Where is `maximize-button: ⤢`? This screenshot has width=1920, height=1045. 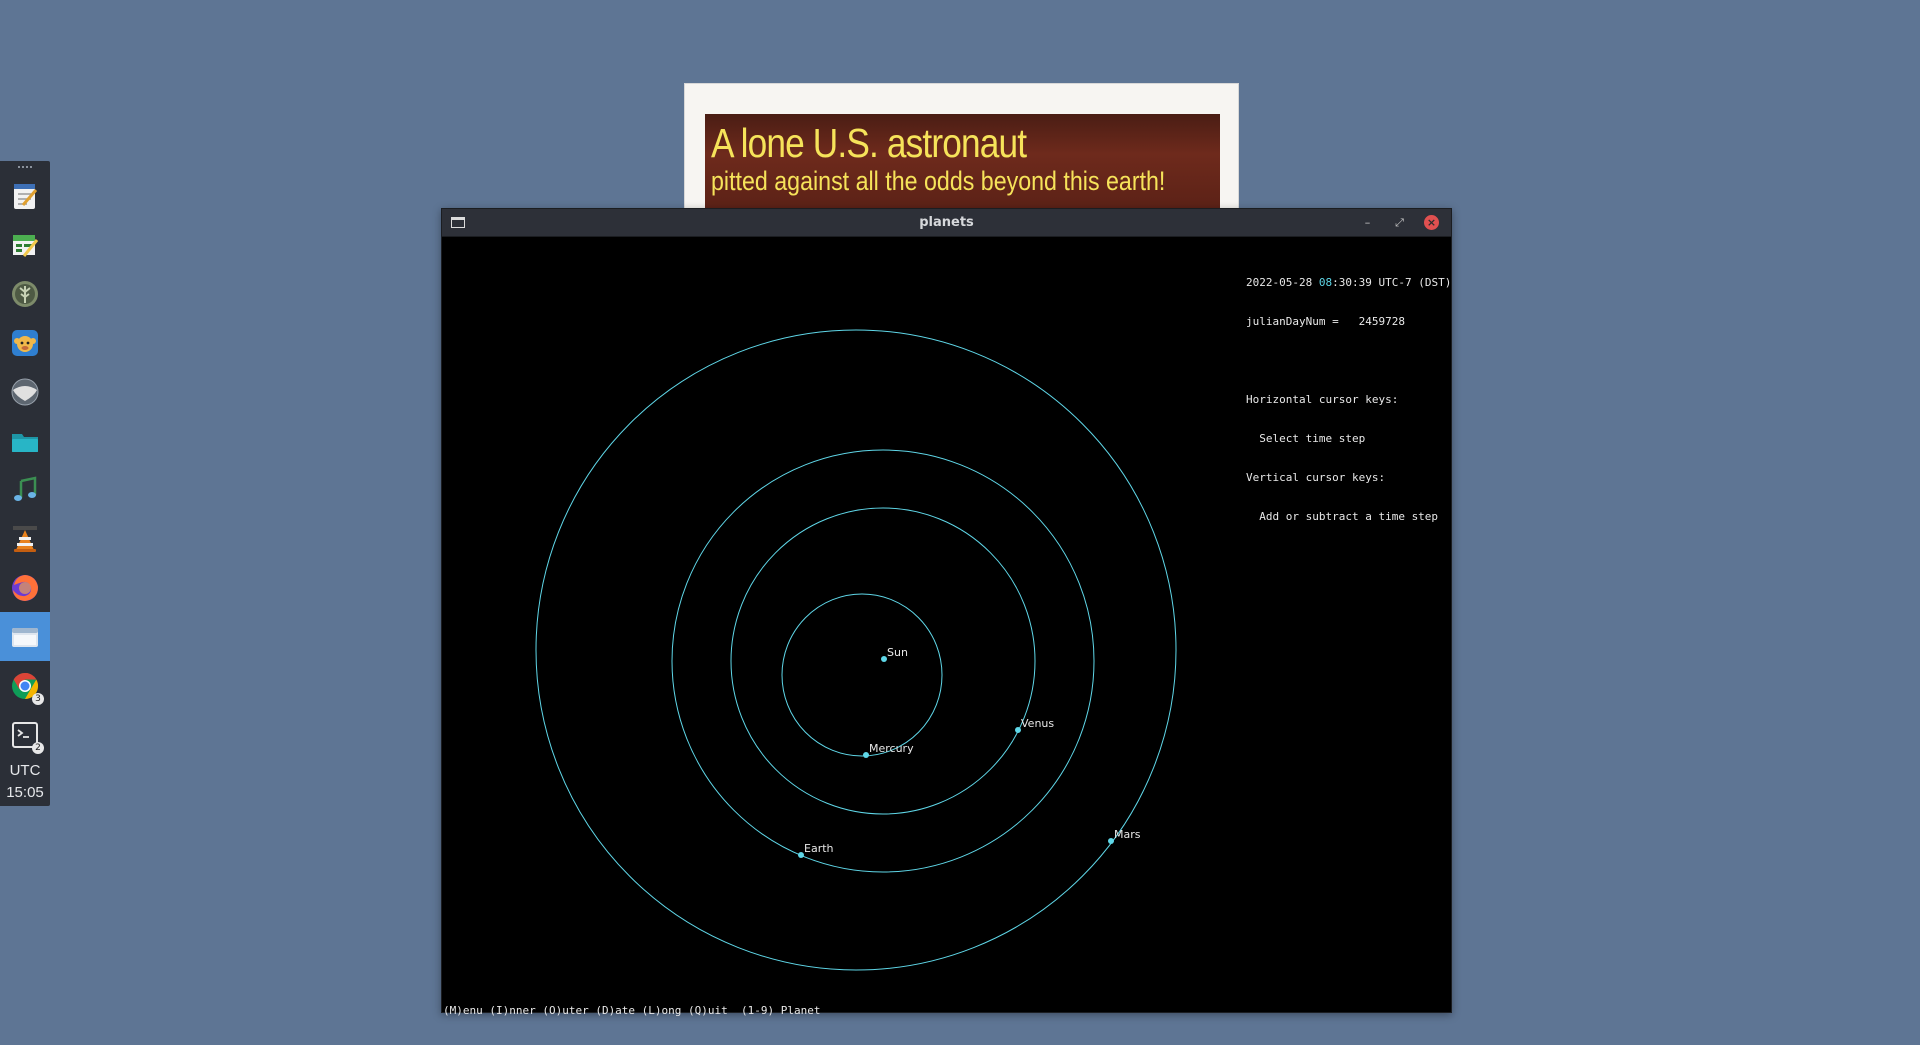 maximize-button: ⤢ is located at coordinates (1399, 222).